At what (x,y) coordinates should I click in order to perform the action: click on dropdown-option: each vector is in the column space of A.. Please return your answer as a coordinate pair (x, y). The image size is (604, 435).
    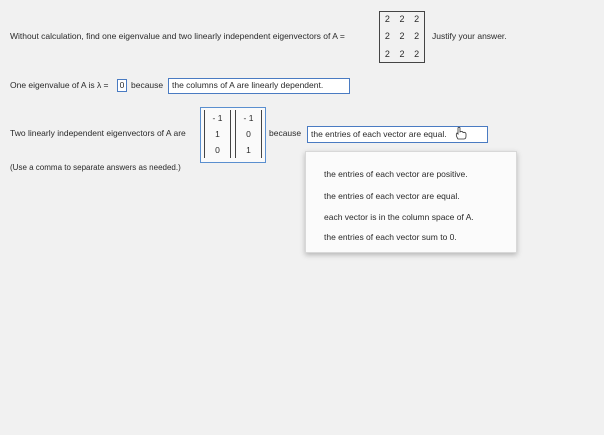
    Looking at the image, I should click on (399, 217).